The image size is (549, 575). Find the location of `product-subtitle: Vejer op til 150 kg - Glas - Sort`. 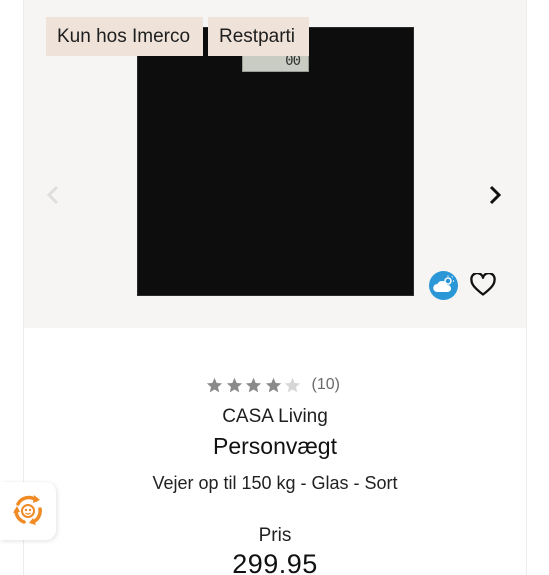

product-subtitle: Vejer op til 150 kg - Glas - Sort is located at coordinates (275, 483).